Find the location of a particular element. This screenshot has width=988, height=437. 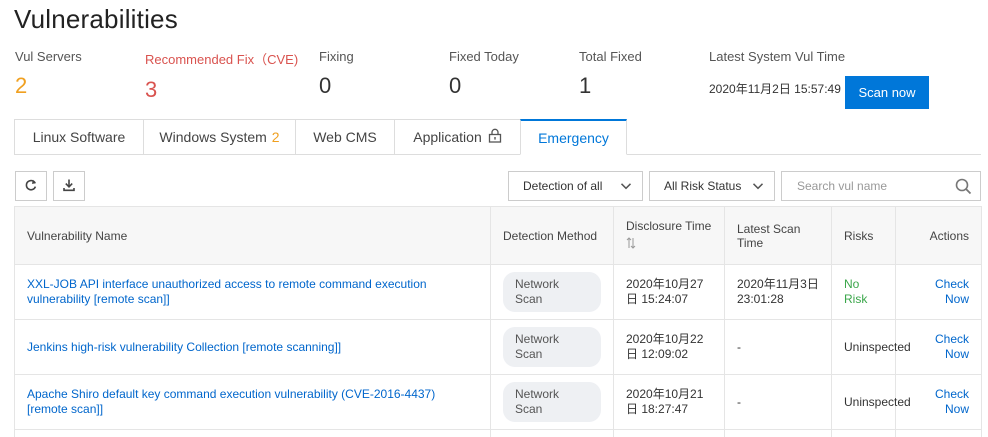

tab-badge: 2 is located at coordinates (275, 137).